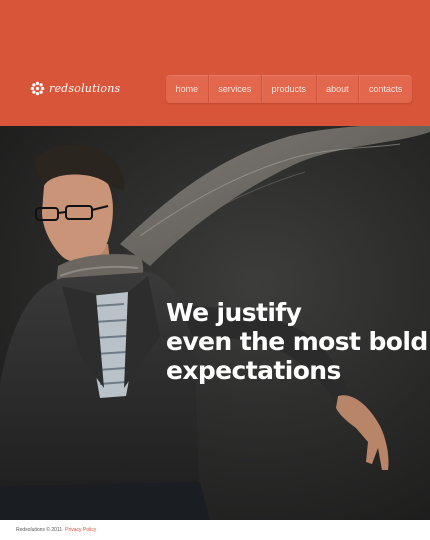  Describe the element at coordinates (80, 530) in the screenshot. I see `privacy-policy-link: Privacy Policy` at that location.